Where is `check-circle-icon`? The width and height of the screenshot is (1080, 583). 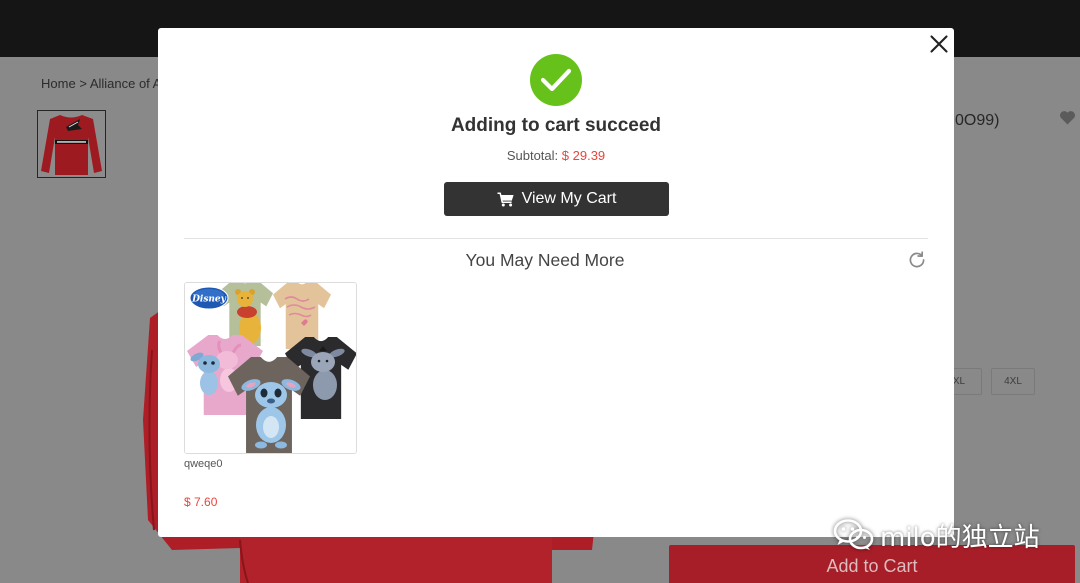
check-circle-icon is located at coordinates (556, 80).